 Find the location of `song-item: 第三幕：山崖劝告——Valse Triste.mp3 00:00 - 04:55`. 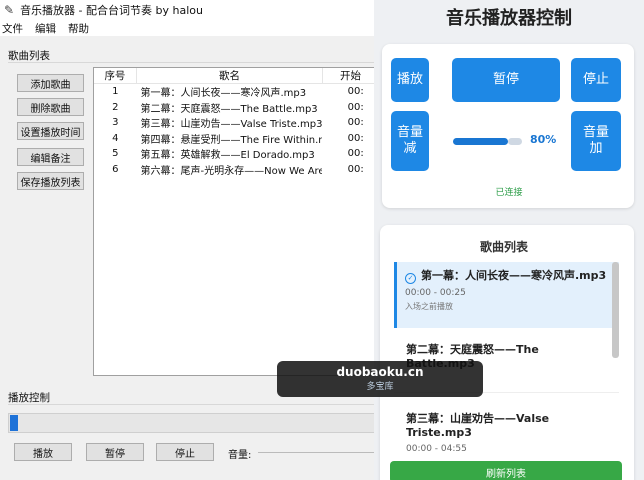

song-item: 第三幕：山崖劝告——Valse Triste.mp3 00:00 - 04:55 is located at coordinates (506, 435).